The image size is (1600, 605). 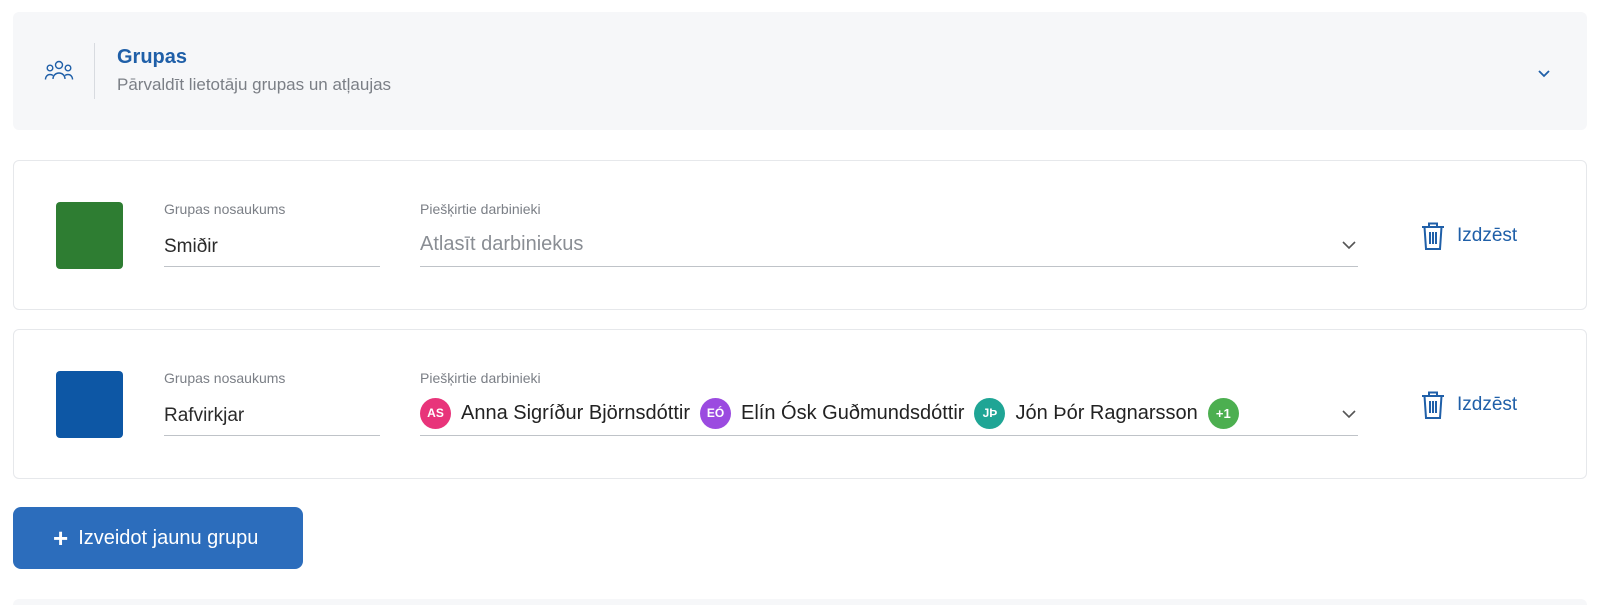 I want to click on section-title: Grupas, so click(x=152, y=57).